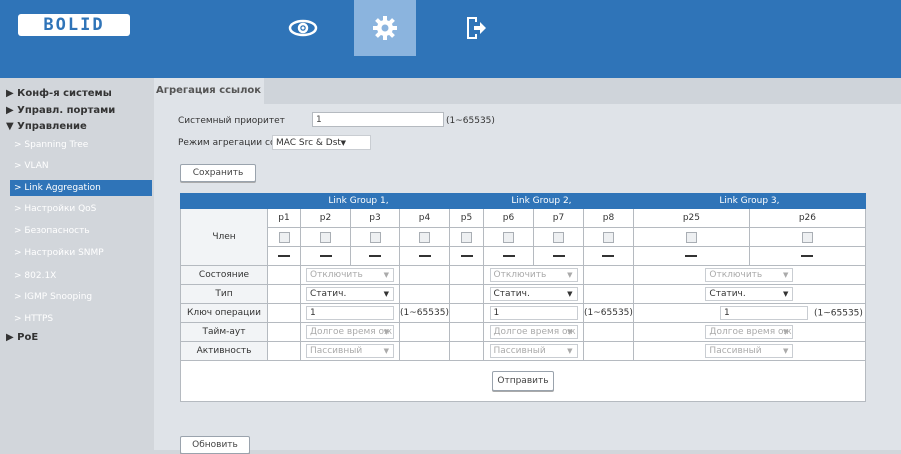 The height and width of the screenshot is (454, 901). I want to click on sidebar-section-poe: ▶ PoE, so click(22, 337).